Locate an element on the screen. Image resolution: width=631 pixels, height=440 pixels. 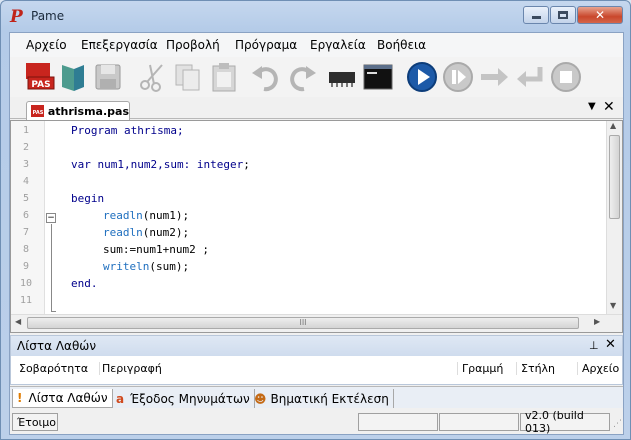
code-line-3: var num1,num2,sum: integer; is located at coordinates (160, 164).